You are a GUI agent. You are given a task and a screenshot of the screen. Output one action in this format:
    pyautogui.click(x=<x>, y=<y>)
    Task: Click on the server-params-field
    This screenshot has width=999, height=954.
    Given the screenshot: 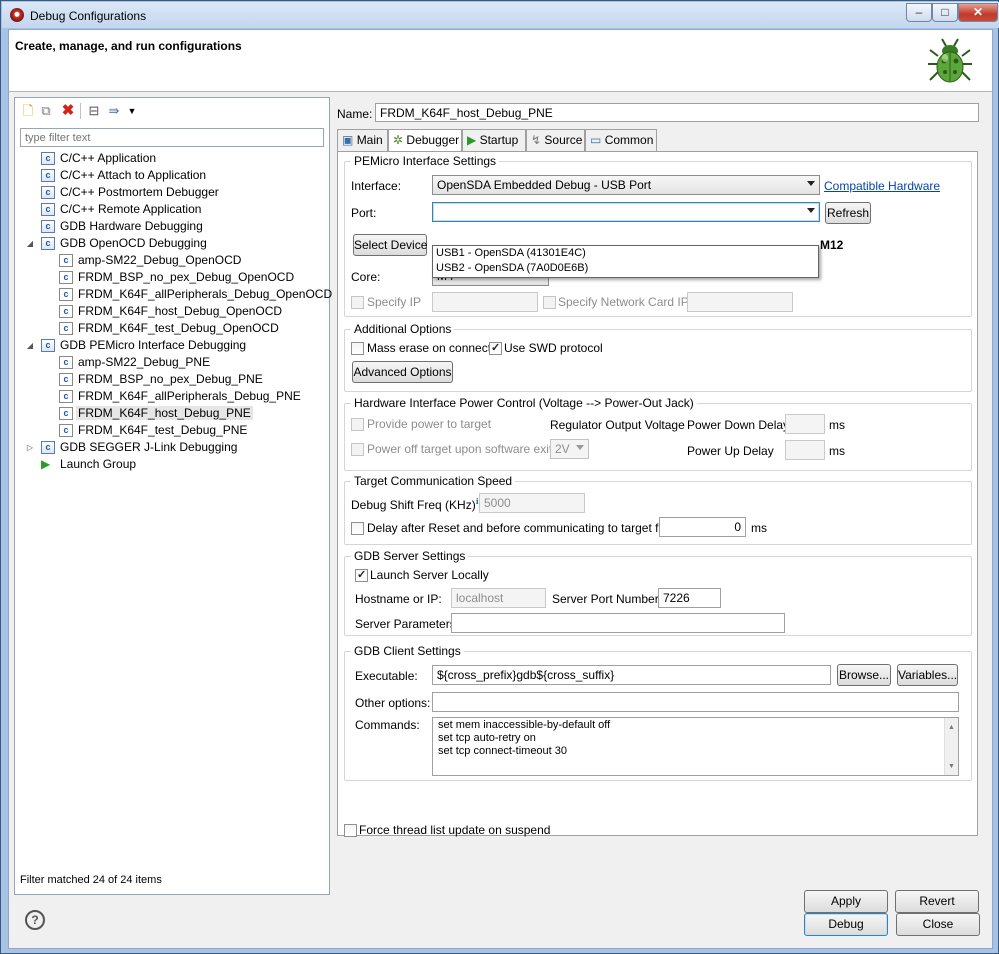 What is the action you would take?
    pyautogui.click(x=618, y=623)
    